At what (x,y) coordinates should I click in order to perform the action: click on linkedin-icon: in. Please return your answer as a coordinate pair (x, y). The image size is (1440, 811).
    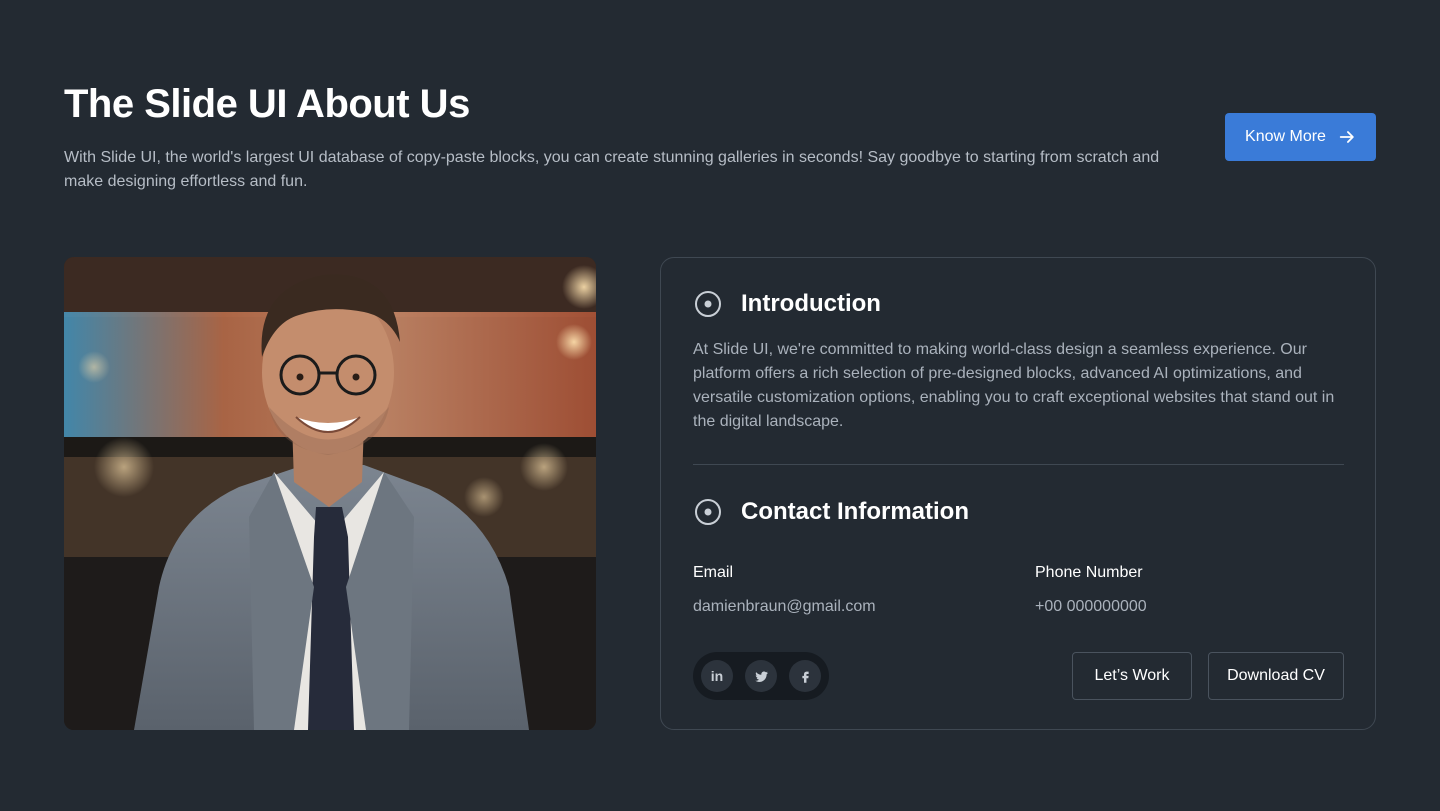
    Looking at the image, I should click on (717, 676).